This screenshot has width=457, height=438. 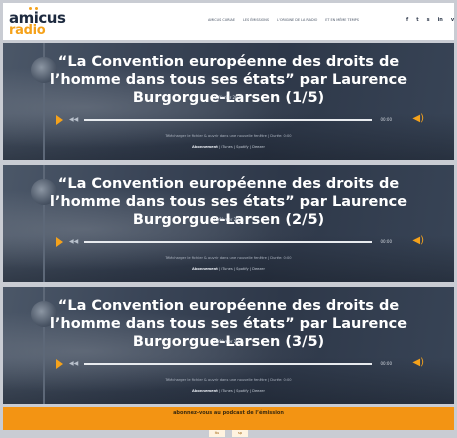 I want to click on logo-word-radio: radio, so click(x=27, y=30).